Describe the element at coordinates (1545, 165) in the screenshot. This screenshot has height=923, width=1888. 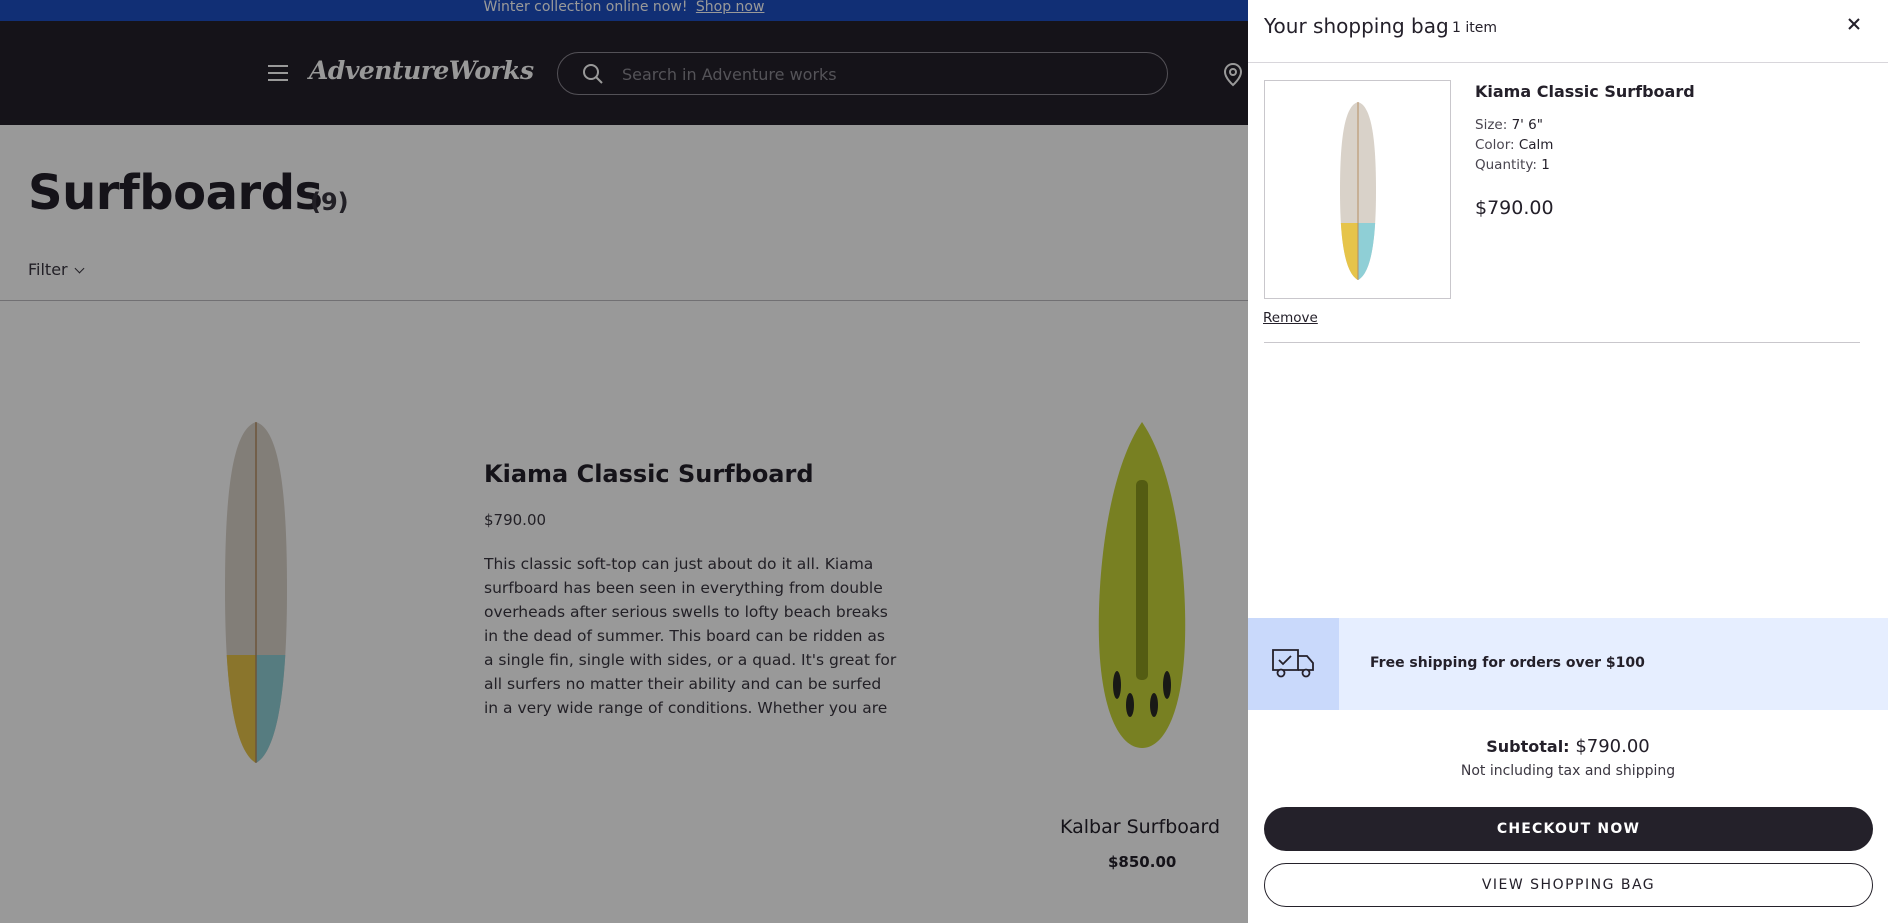
I see `quantity-value: 1` at that location.